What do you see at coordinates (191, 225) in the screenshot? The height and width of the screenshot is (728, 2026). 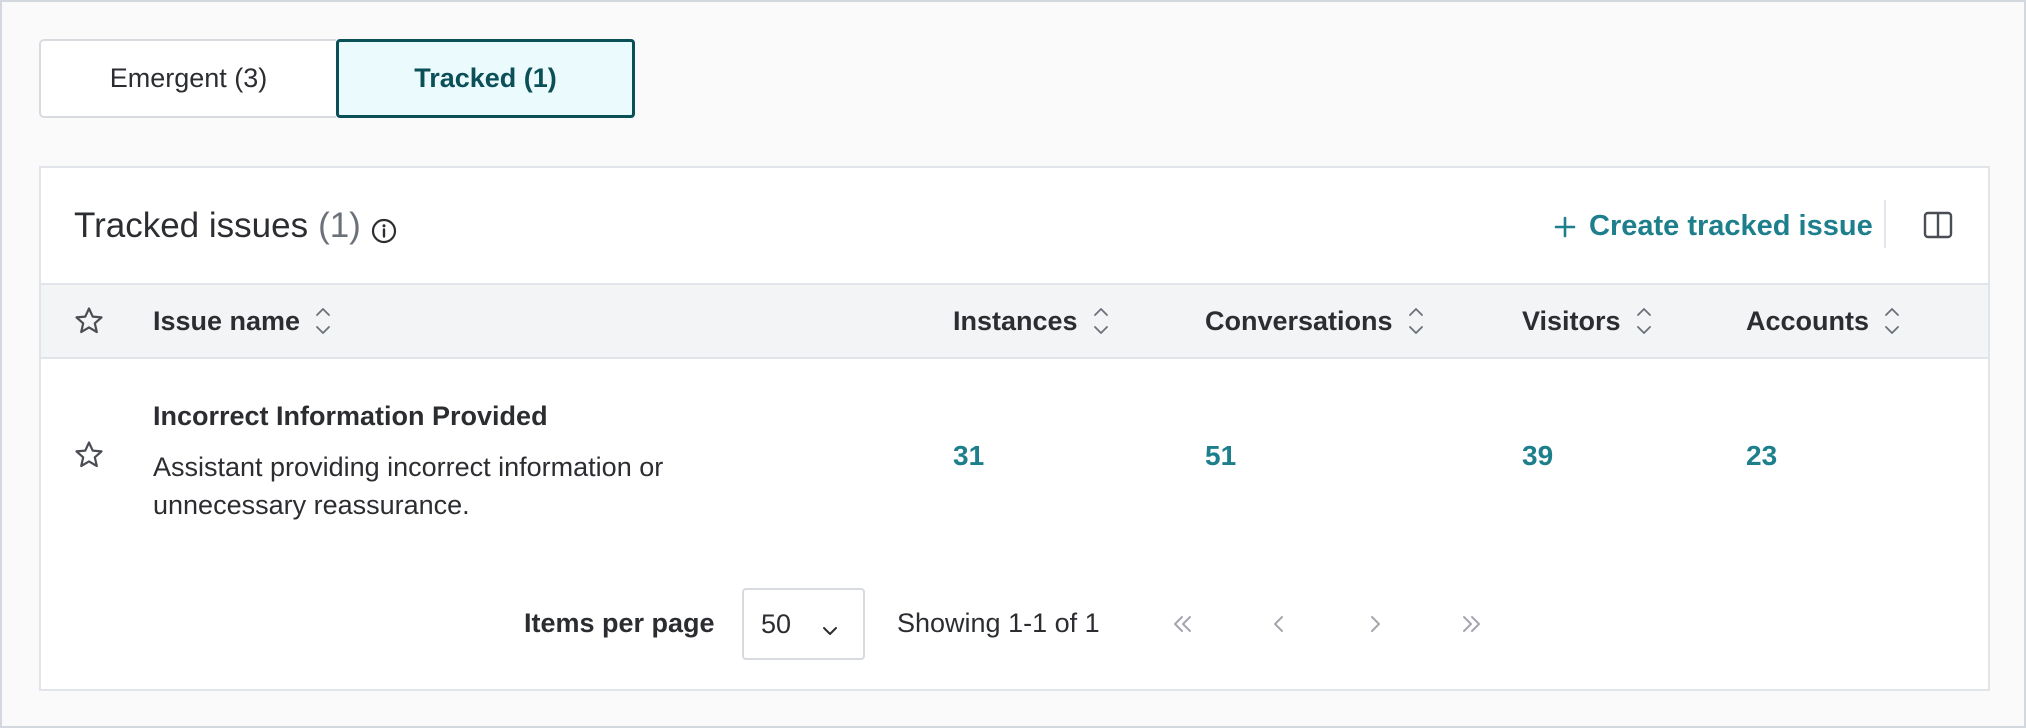 I see `card-title-text: Tracked issues` at bounding box center [191, 225].